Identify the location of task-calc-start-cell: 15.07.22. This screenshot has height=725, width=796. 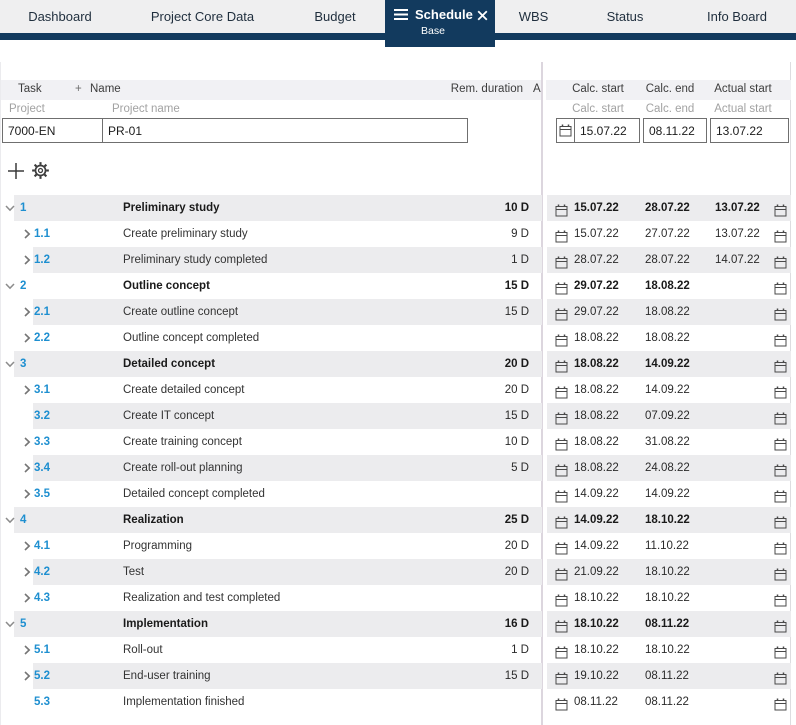
(596, 208).